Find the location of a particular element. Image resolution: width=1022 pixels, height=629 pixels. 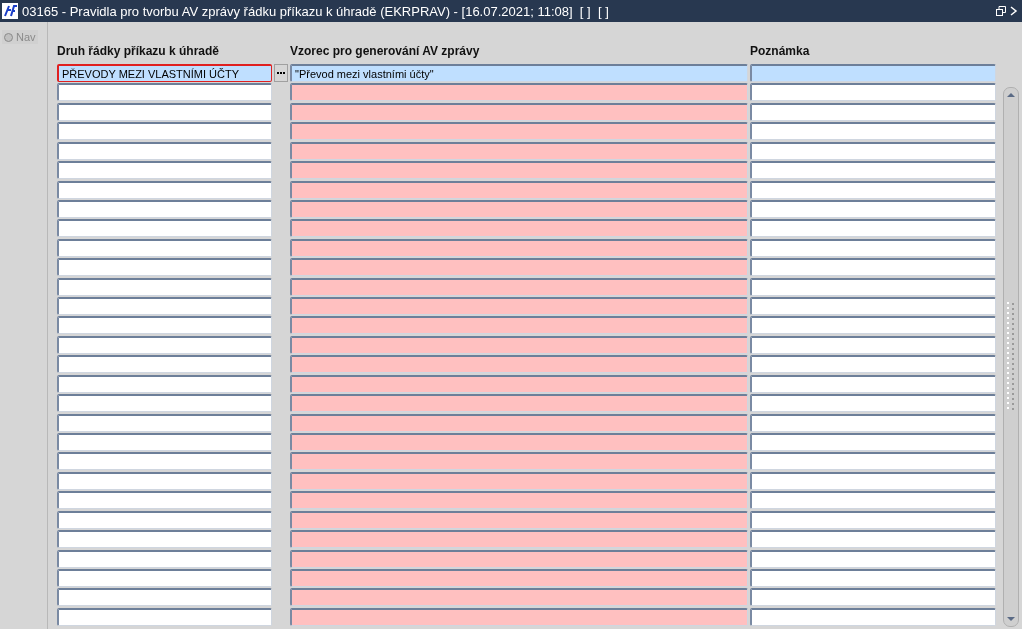

scroll-grip-icon is located at coordinates (1011, 357).